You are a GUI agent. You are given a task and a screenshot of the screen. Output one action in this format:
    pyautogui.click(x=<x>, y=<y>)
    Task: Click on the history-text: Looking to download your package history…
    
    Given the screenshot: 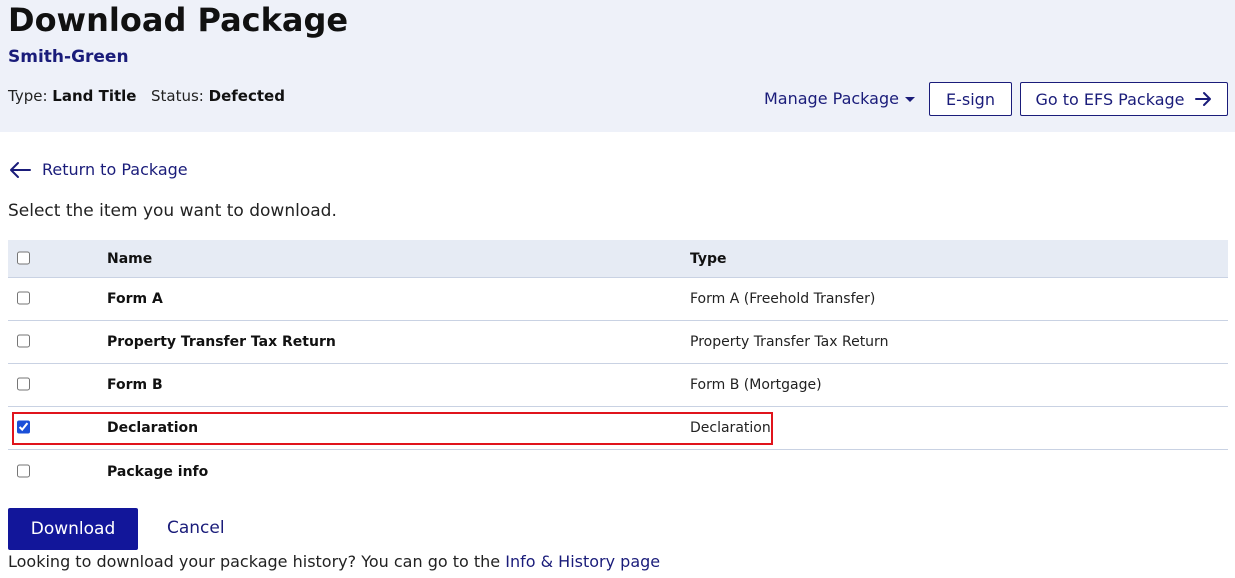 What is the action you would take?
    pyautogui.click(x=254, y=561)
    